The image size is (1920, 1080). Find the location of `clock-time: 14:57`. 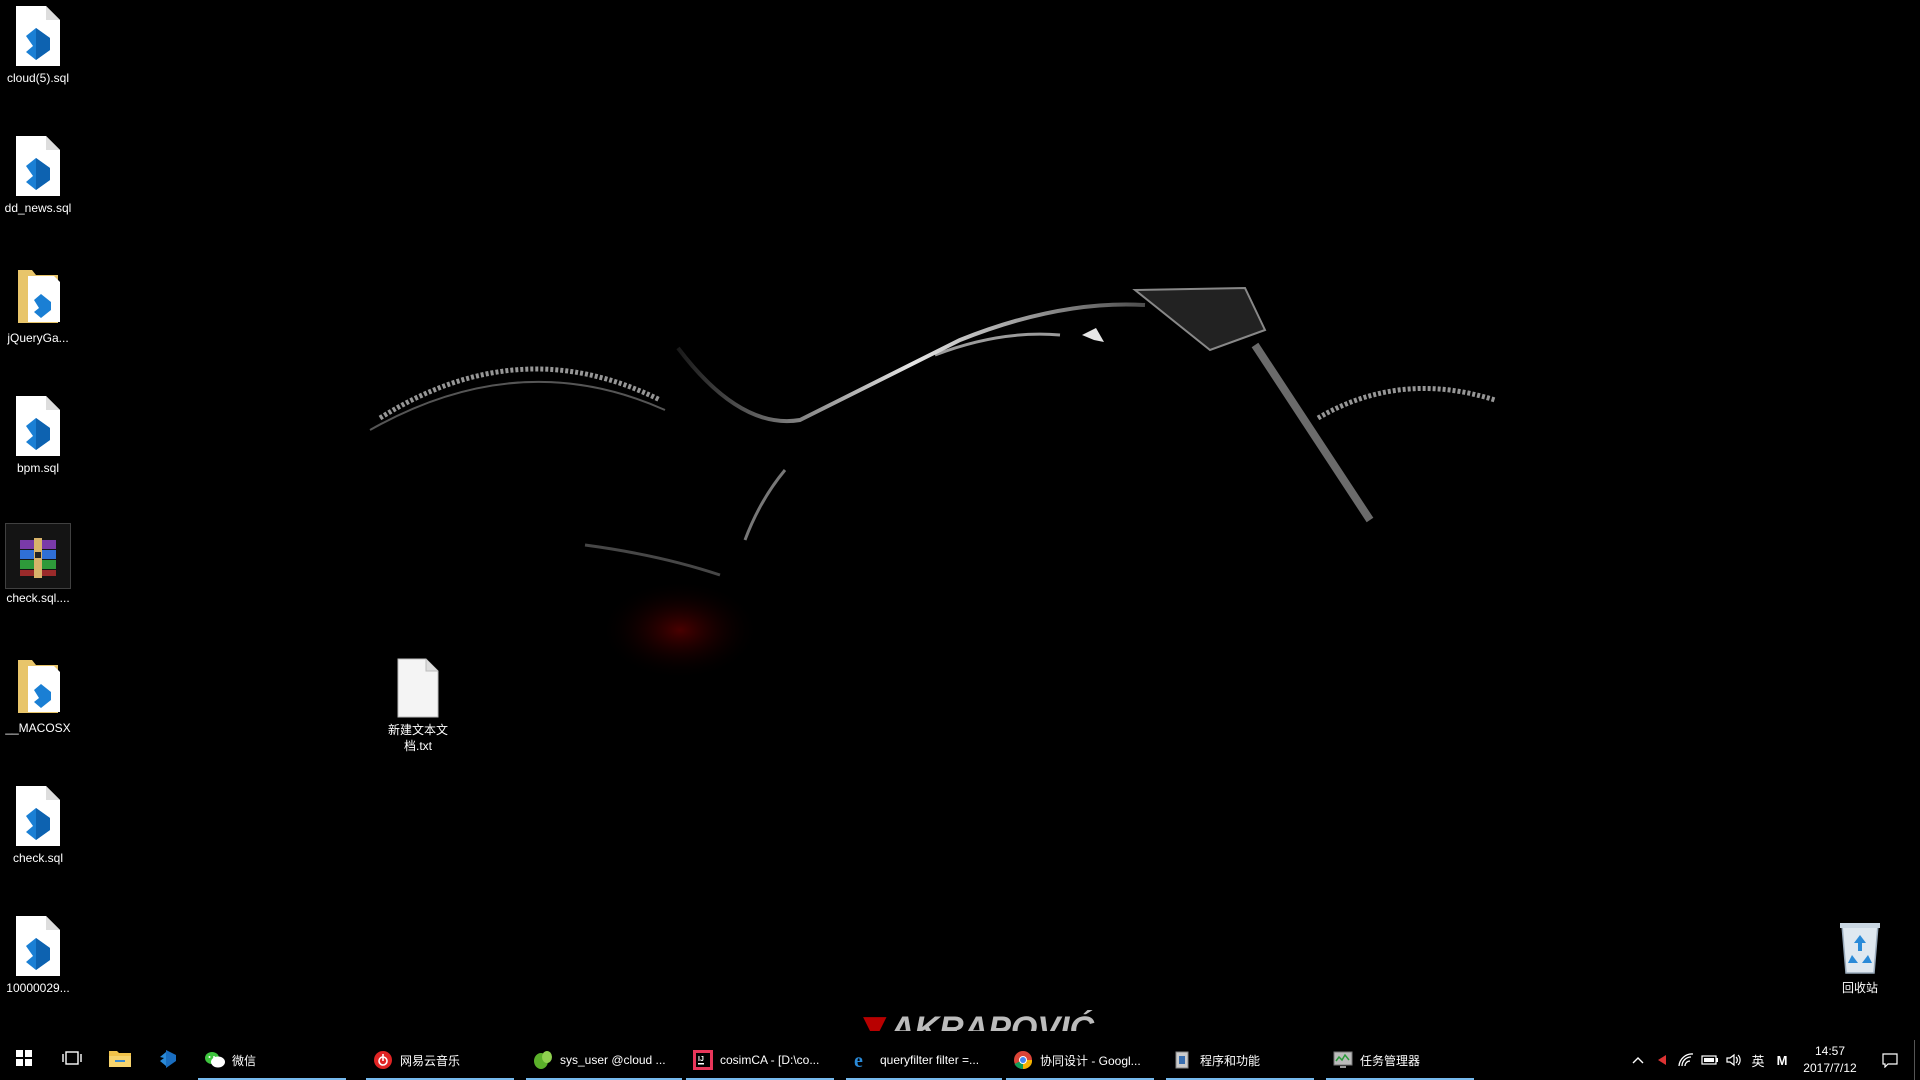

clock-time: 14:57 is located at coordinates (1830, 1051).